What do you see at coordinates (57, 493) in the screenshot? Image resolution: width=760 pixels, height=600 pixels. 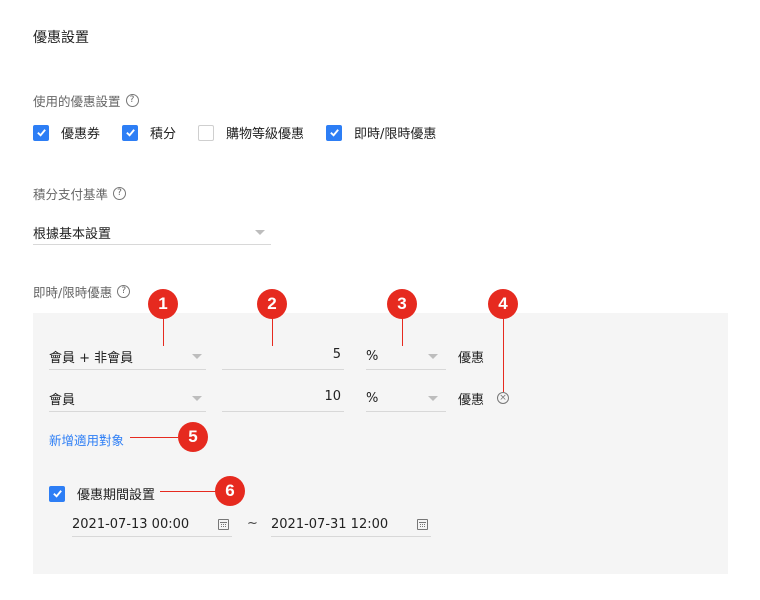 I see `checkbox-period` at bounding box center [57, 493].